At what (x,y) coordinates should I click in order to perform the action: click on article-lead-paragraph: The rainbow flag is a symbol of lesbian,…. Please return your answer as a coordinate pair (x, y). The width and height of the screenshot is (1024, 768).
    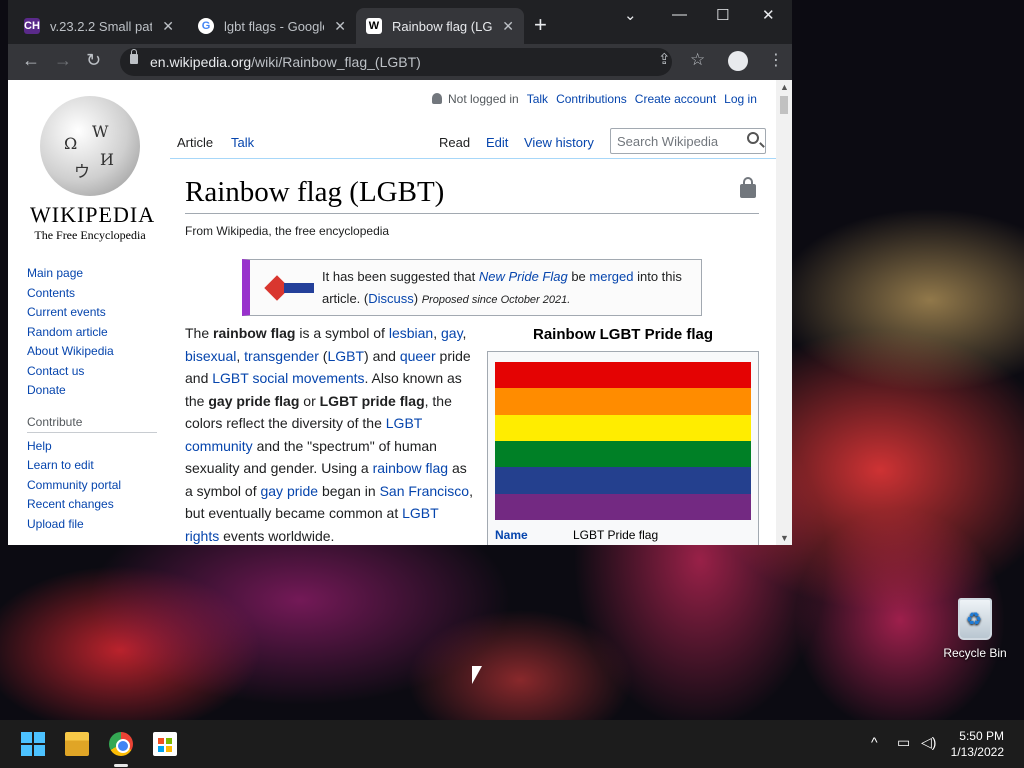
    Looking at the image, I should click on (329, 434).